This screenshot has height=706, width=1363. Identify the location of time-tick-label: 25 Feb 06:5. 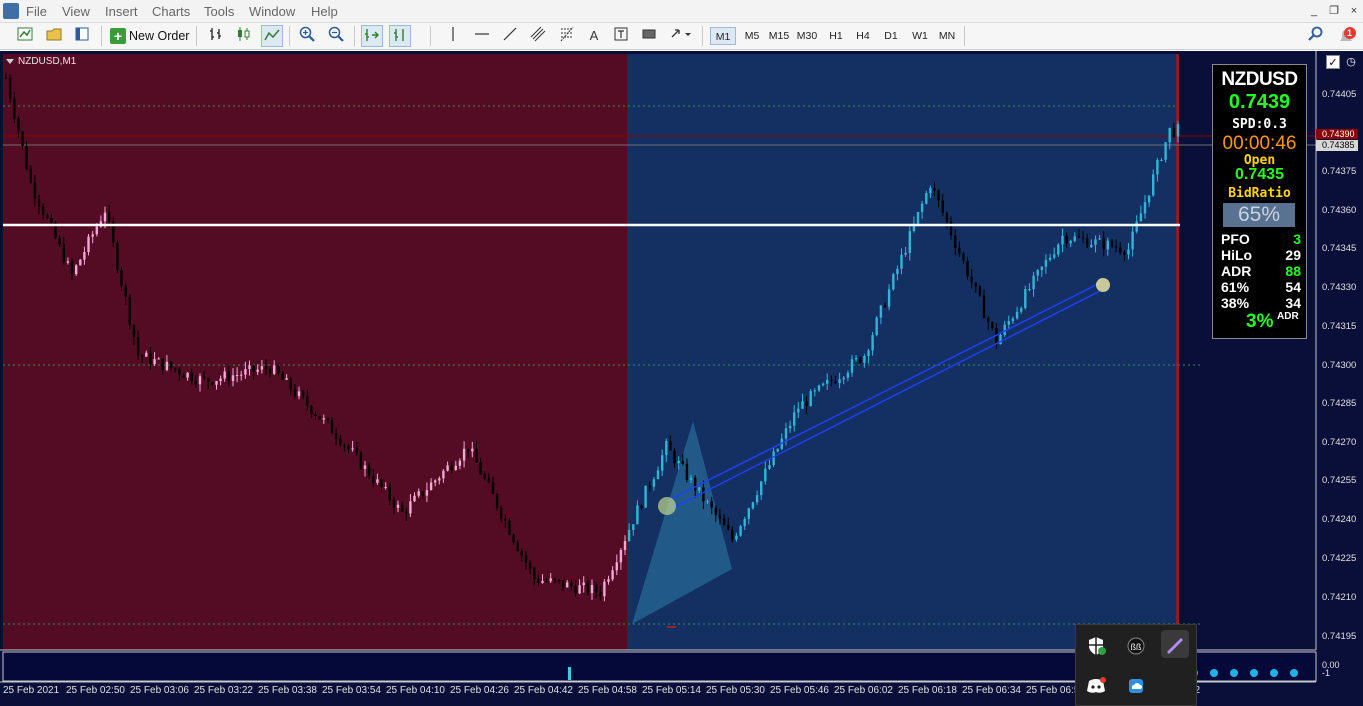
(1053, 690).